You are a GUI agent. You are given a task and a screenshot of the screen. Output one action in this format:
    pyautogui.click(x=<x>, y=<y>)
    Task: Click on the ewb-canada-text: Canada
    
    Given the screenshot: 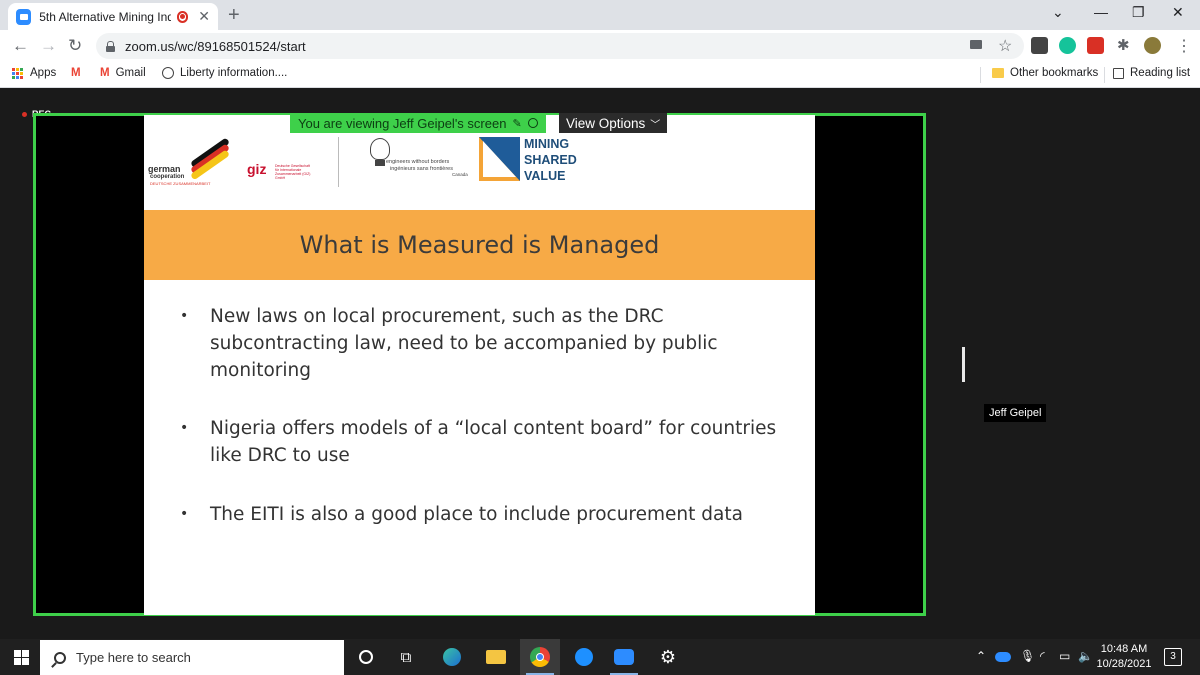 What is the action you would take?
    pyautogui.click(x=460, y=174)
    